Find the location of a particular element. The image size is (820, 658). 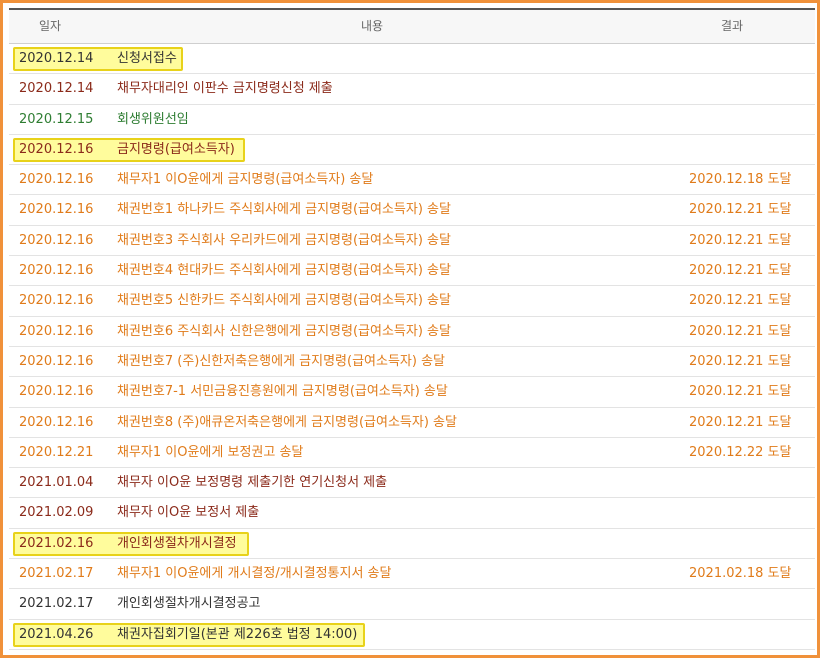

row-result: 2020.12.18 도달 is located at coordinates (740, 180).